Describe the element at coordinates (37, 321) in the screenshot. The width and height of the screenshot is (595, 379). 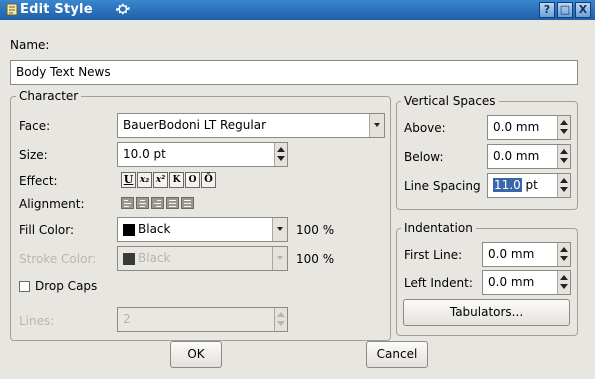
I see `lines-label: Lines:` at that location.